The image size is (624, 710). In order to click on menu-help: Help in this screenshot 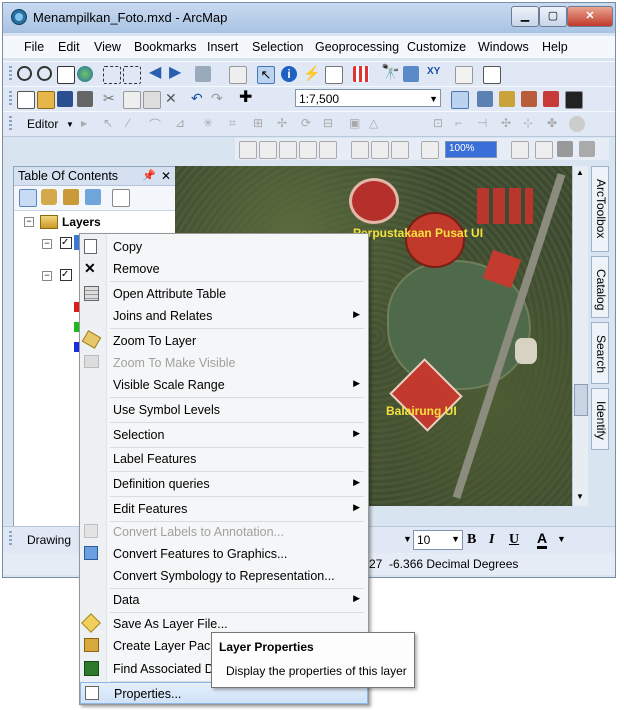, I will do `click(555, 47)`.